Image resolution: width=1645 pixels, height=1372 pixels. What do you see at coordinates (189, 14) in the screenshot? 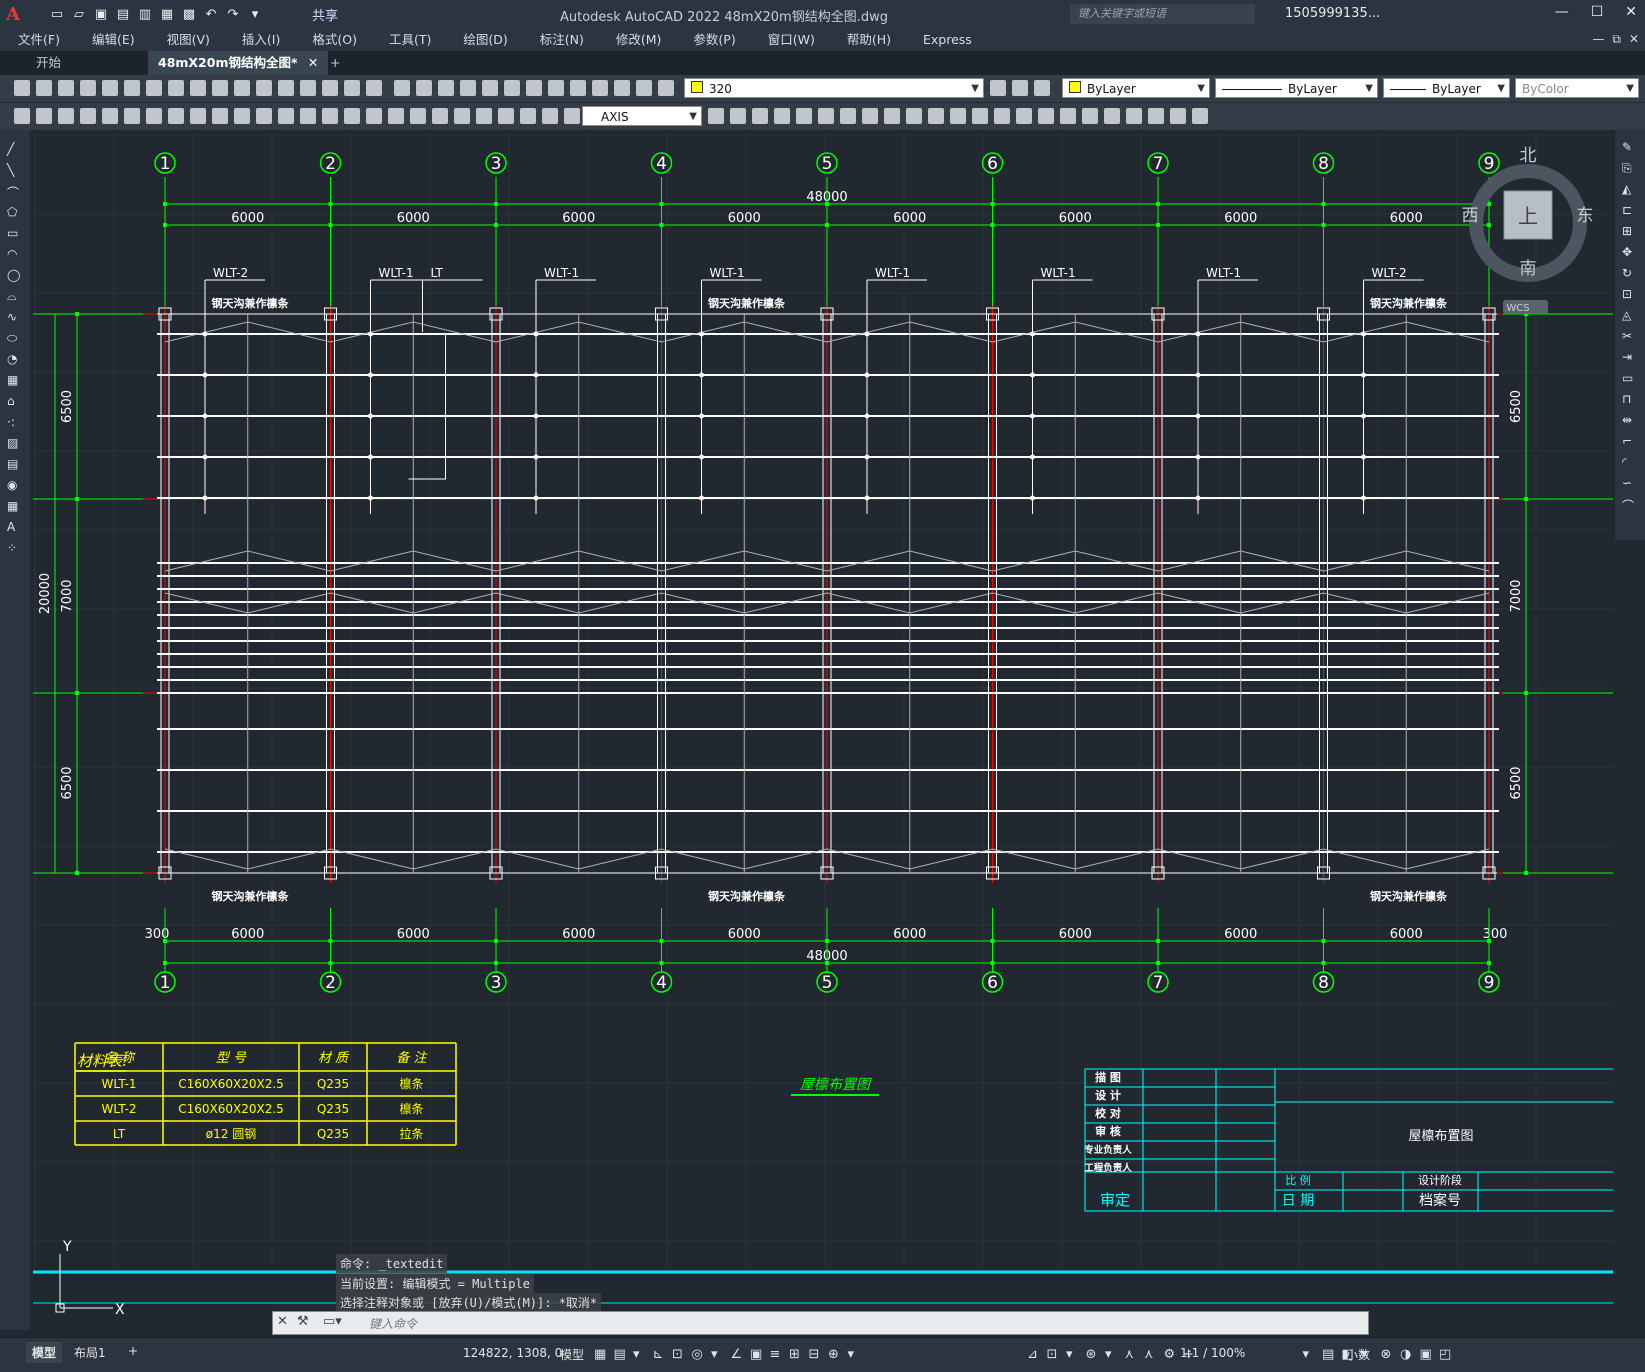
I see `plot-icon: ▩` at bounding box center [189, 14].